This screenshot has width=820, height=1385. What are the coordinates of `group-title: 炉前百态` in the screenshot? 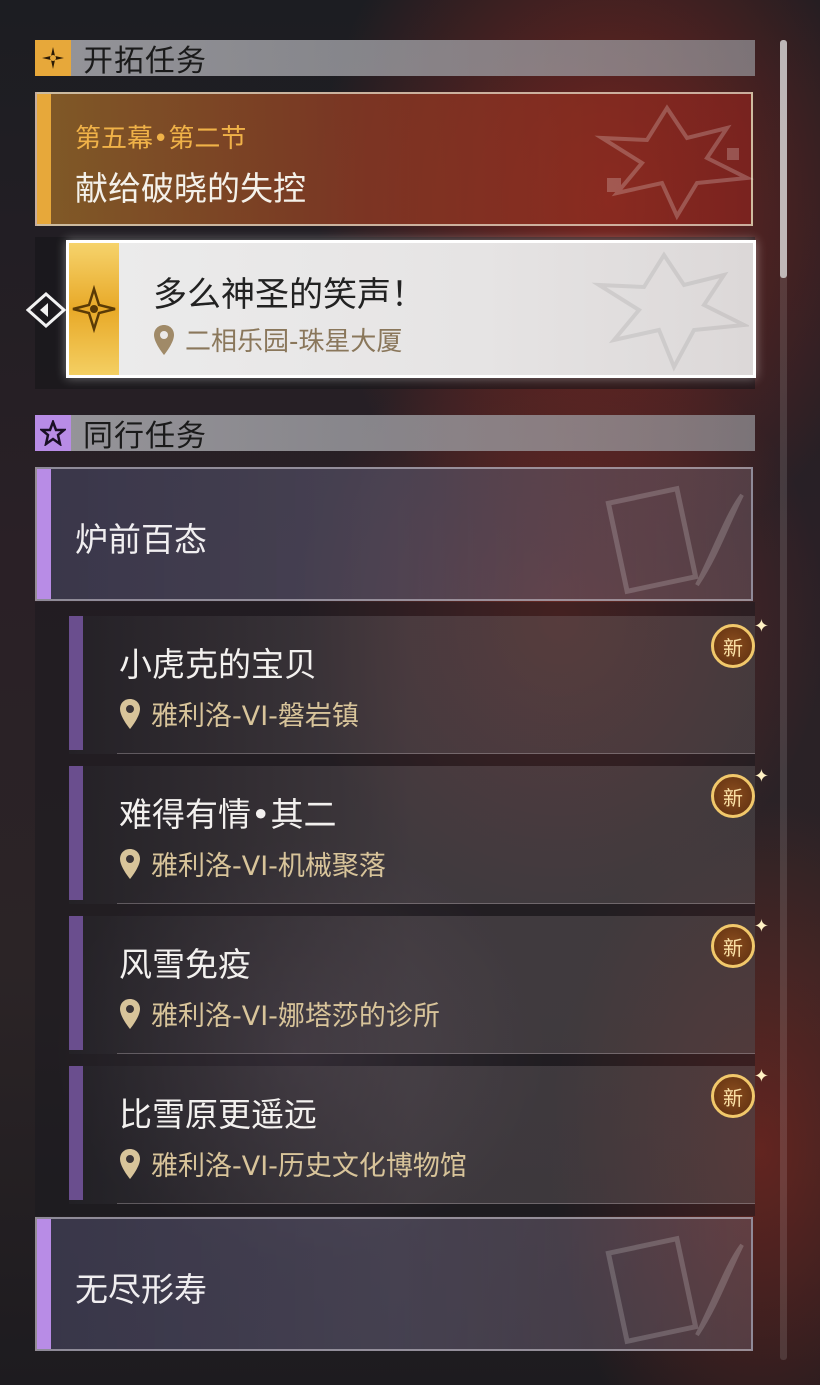 It's located at (141, 539).